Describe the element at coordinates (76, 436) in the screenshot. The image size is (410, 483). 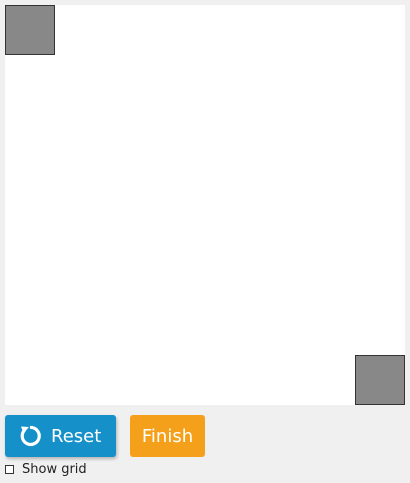
I see `reset-button-label: Reset` at that location.